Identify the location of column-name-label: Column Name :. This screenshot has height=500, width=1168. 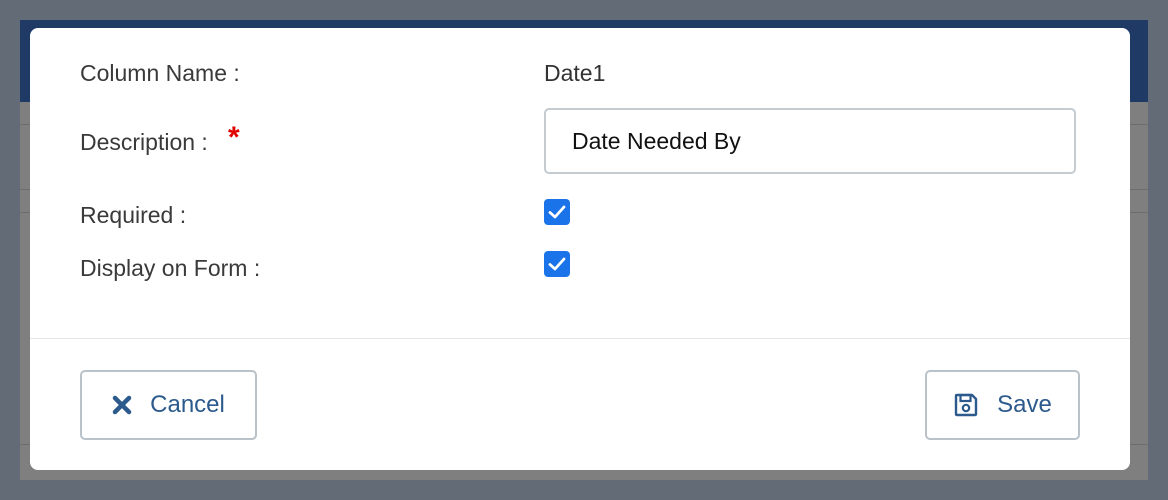
(160, 73).